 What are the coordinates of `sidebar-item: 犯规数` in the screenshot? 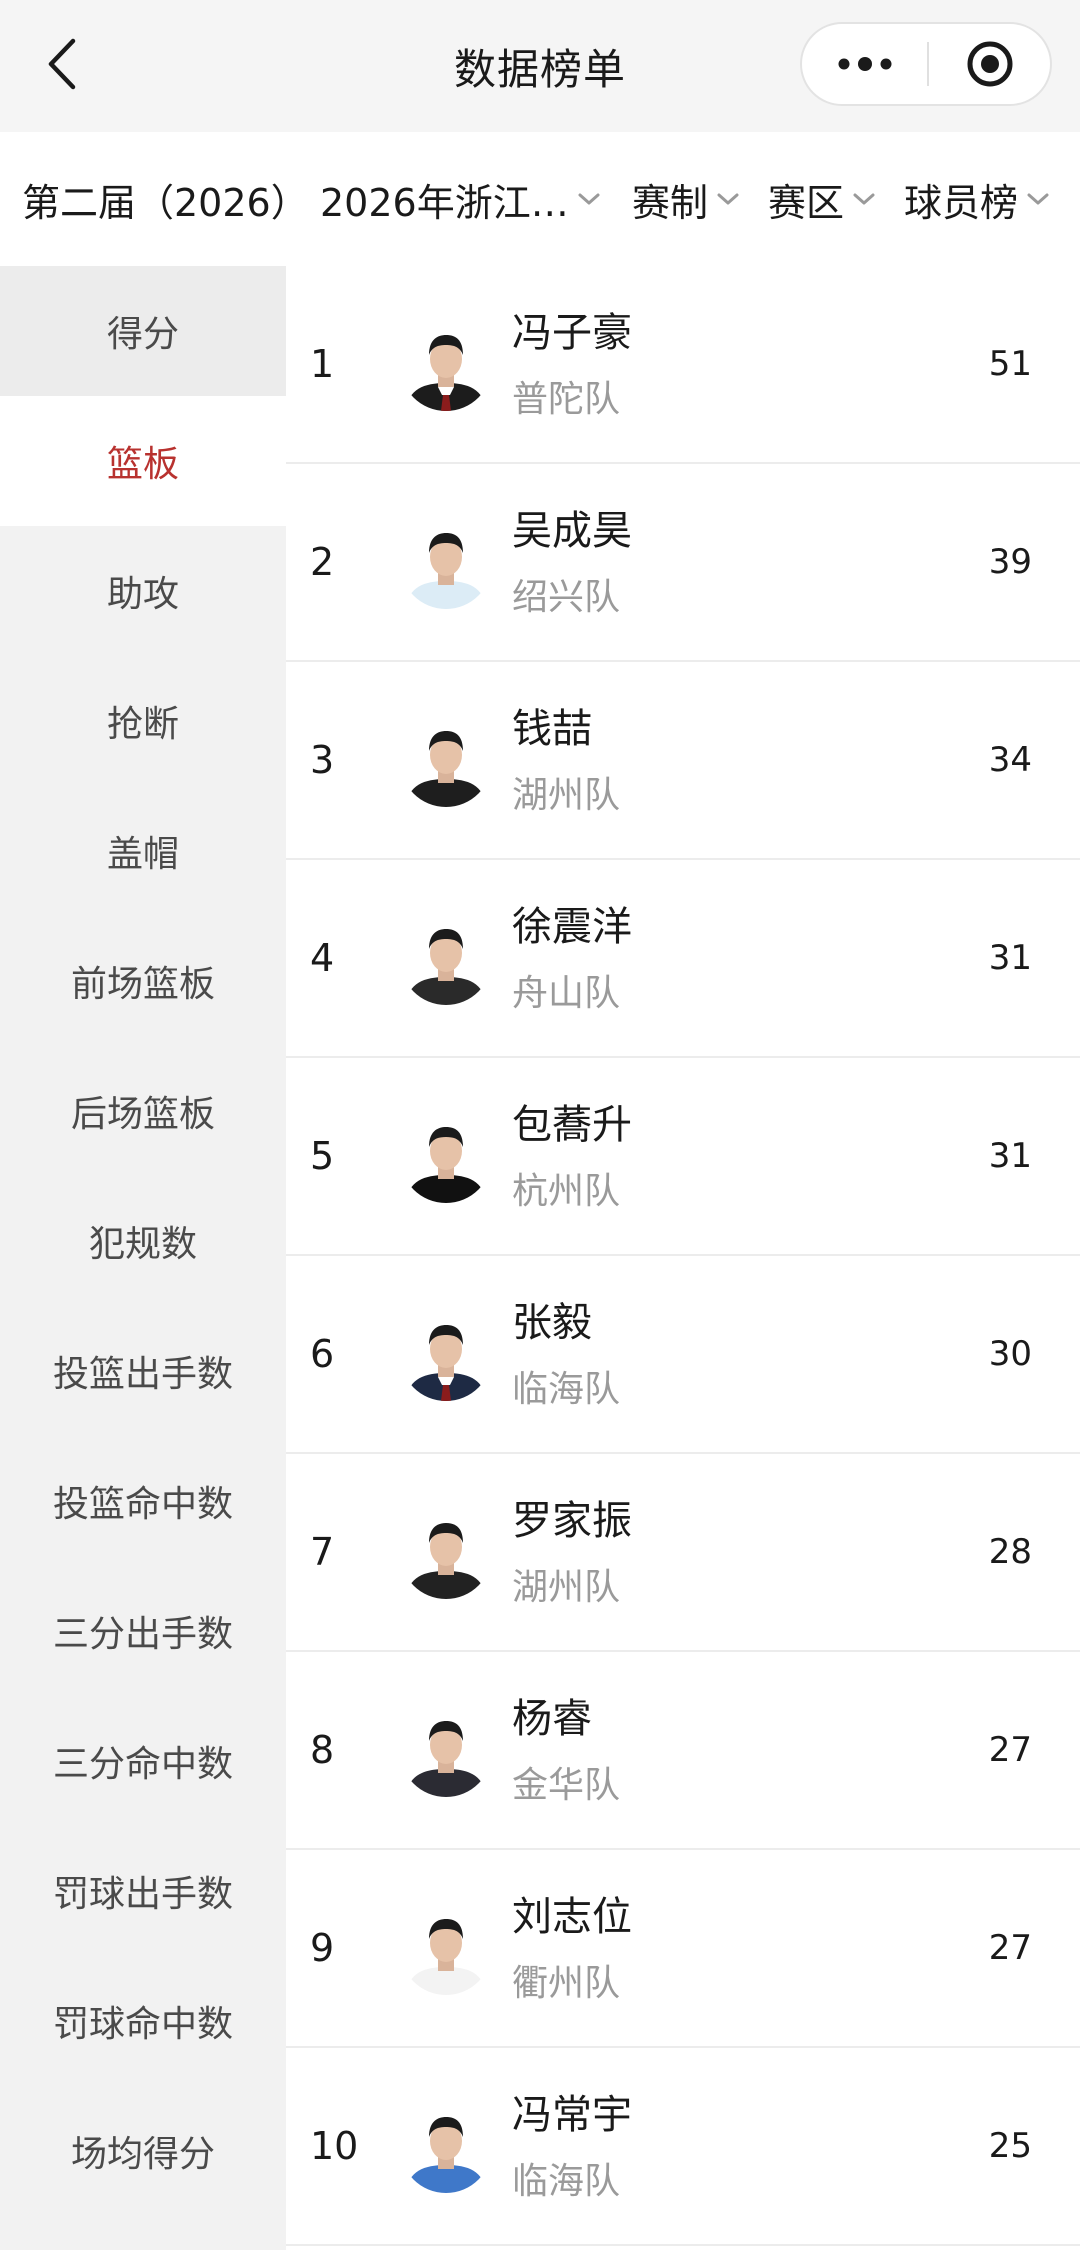 It's located at (143, 1241).